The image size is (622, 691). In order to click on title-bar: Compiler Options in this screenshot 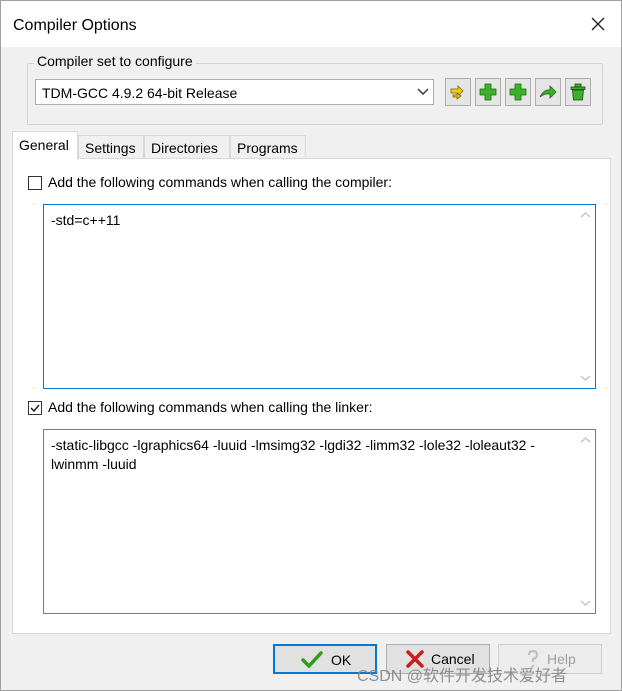, I will do `click(311, 24)`.